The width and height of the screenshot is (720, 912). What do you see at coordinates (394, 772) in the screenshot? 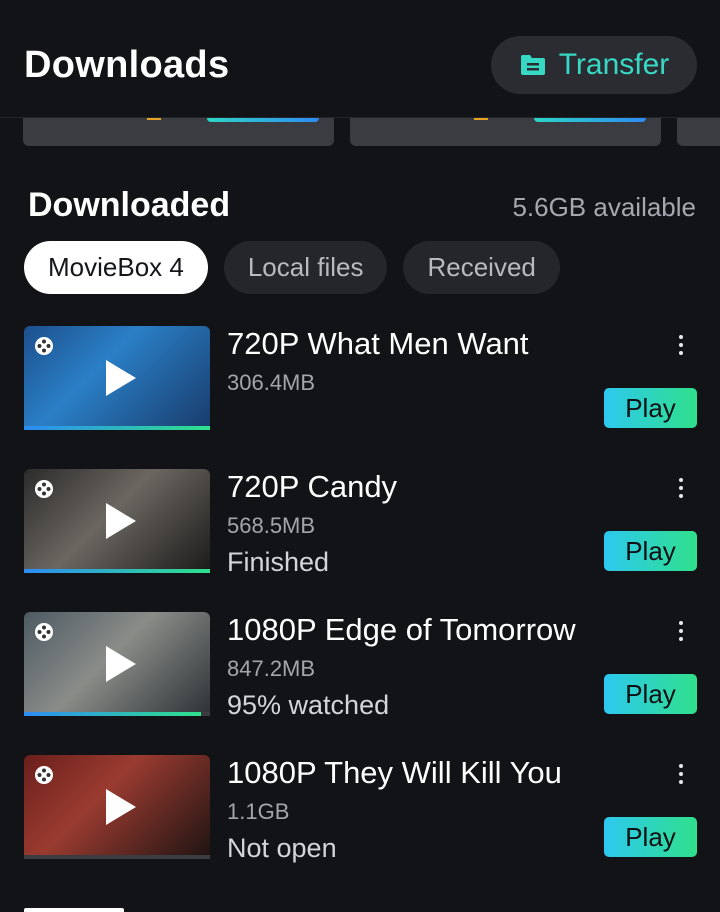
I see `item-title: 1080P They Will Kill You` at bounding box center [394, 772].